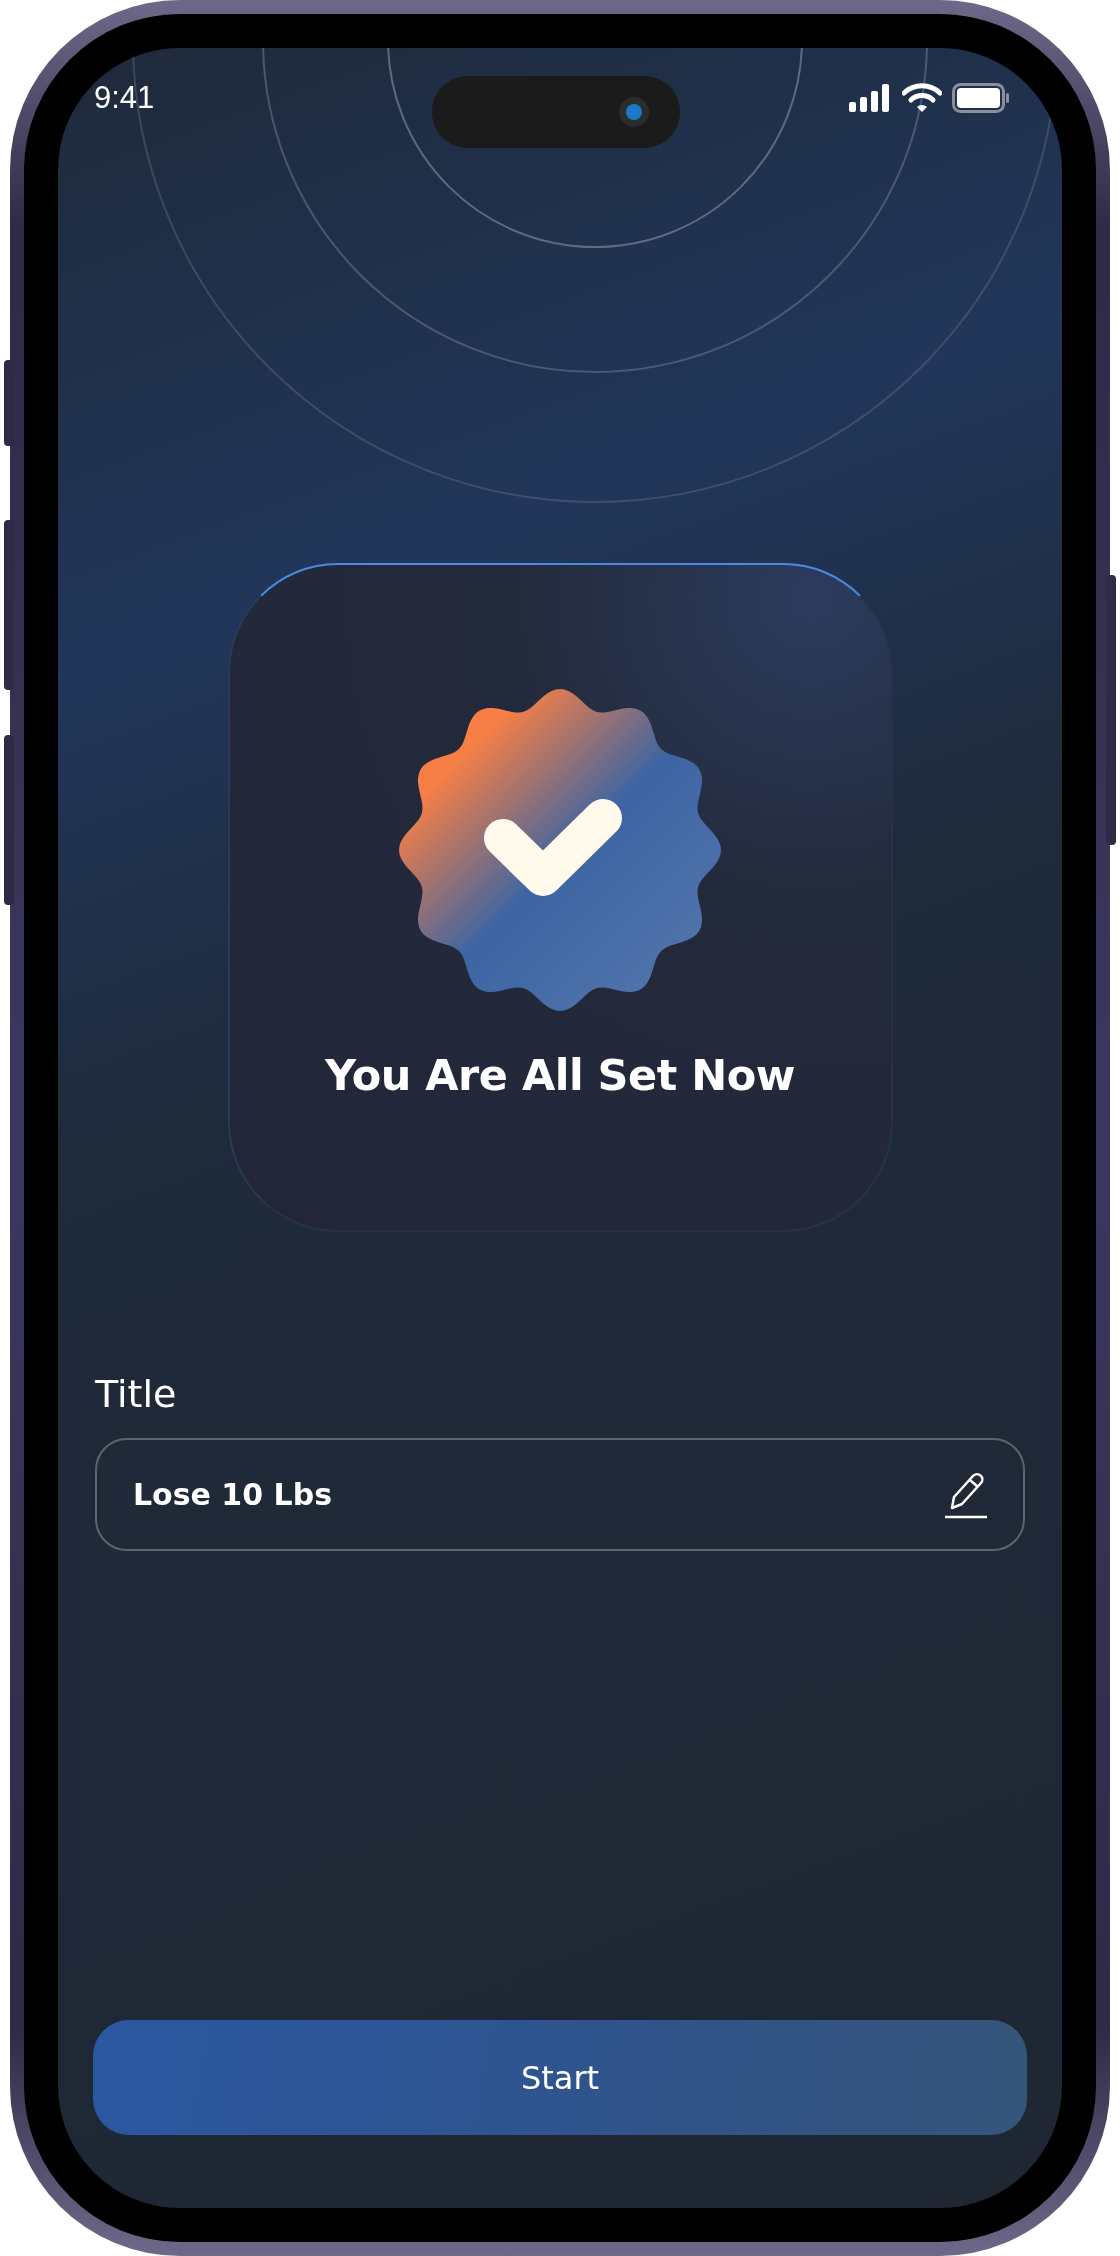 Image resolution: width=1120 pixels, height=2256 pixels. Describe the element at coordinates (981, 98) in the screenshot. I see `battery-icon` at that location.